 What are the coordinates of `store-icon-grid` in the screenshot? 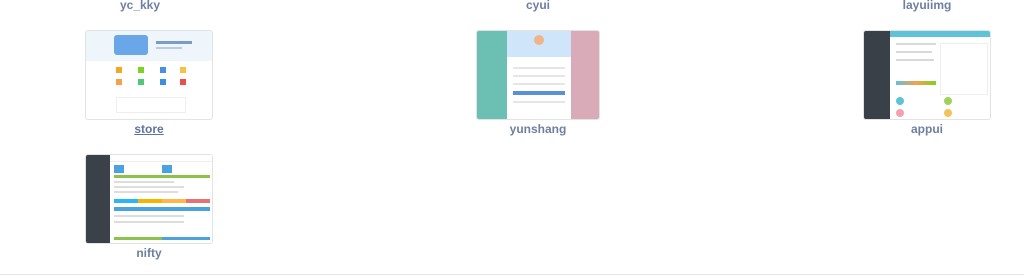 It's located at (150, 77).